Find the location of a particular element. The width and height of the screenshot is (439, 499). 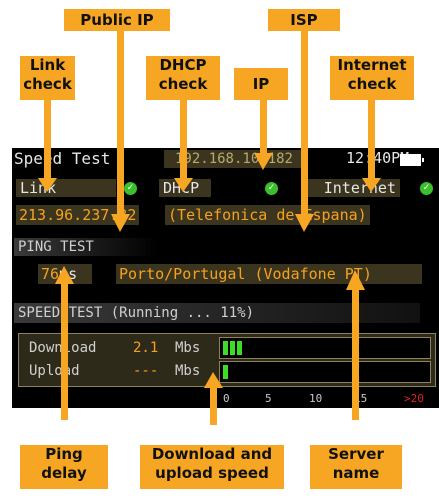

speed-arrowhead is located at coordinates (213, 380).